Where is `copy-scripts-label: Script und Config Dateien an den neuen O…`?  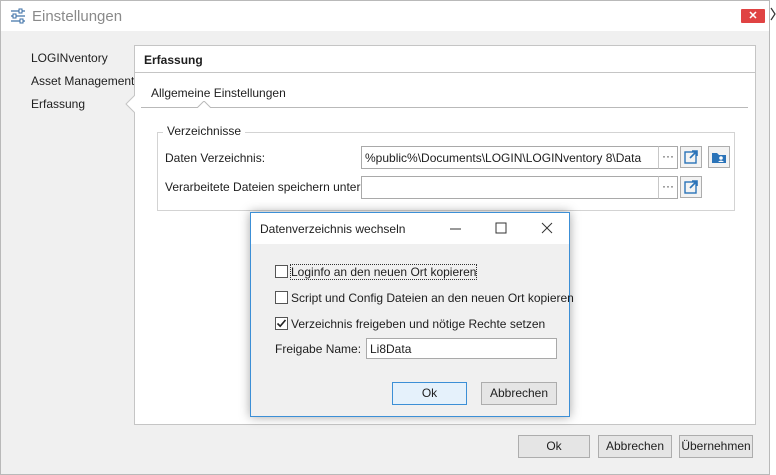 copy-scripts-label: Script und Config Dateien an den neuen O… is located at coordinates (432, 298).